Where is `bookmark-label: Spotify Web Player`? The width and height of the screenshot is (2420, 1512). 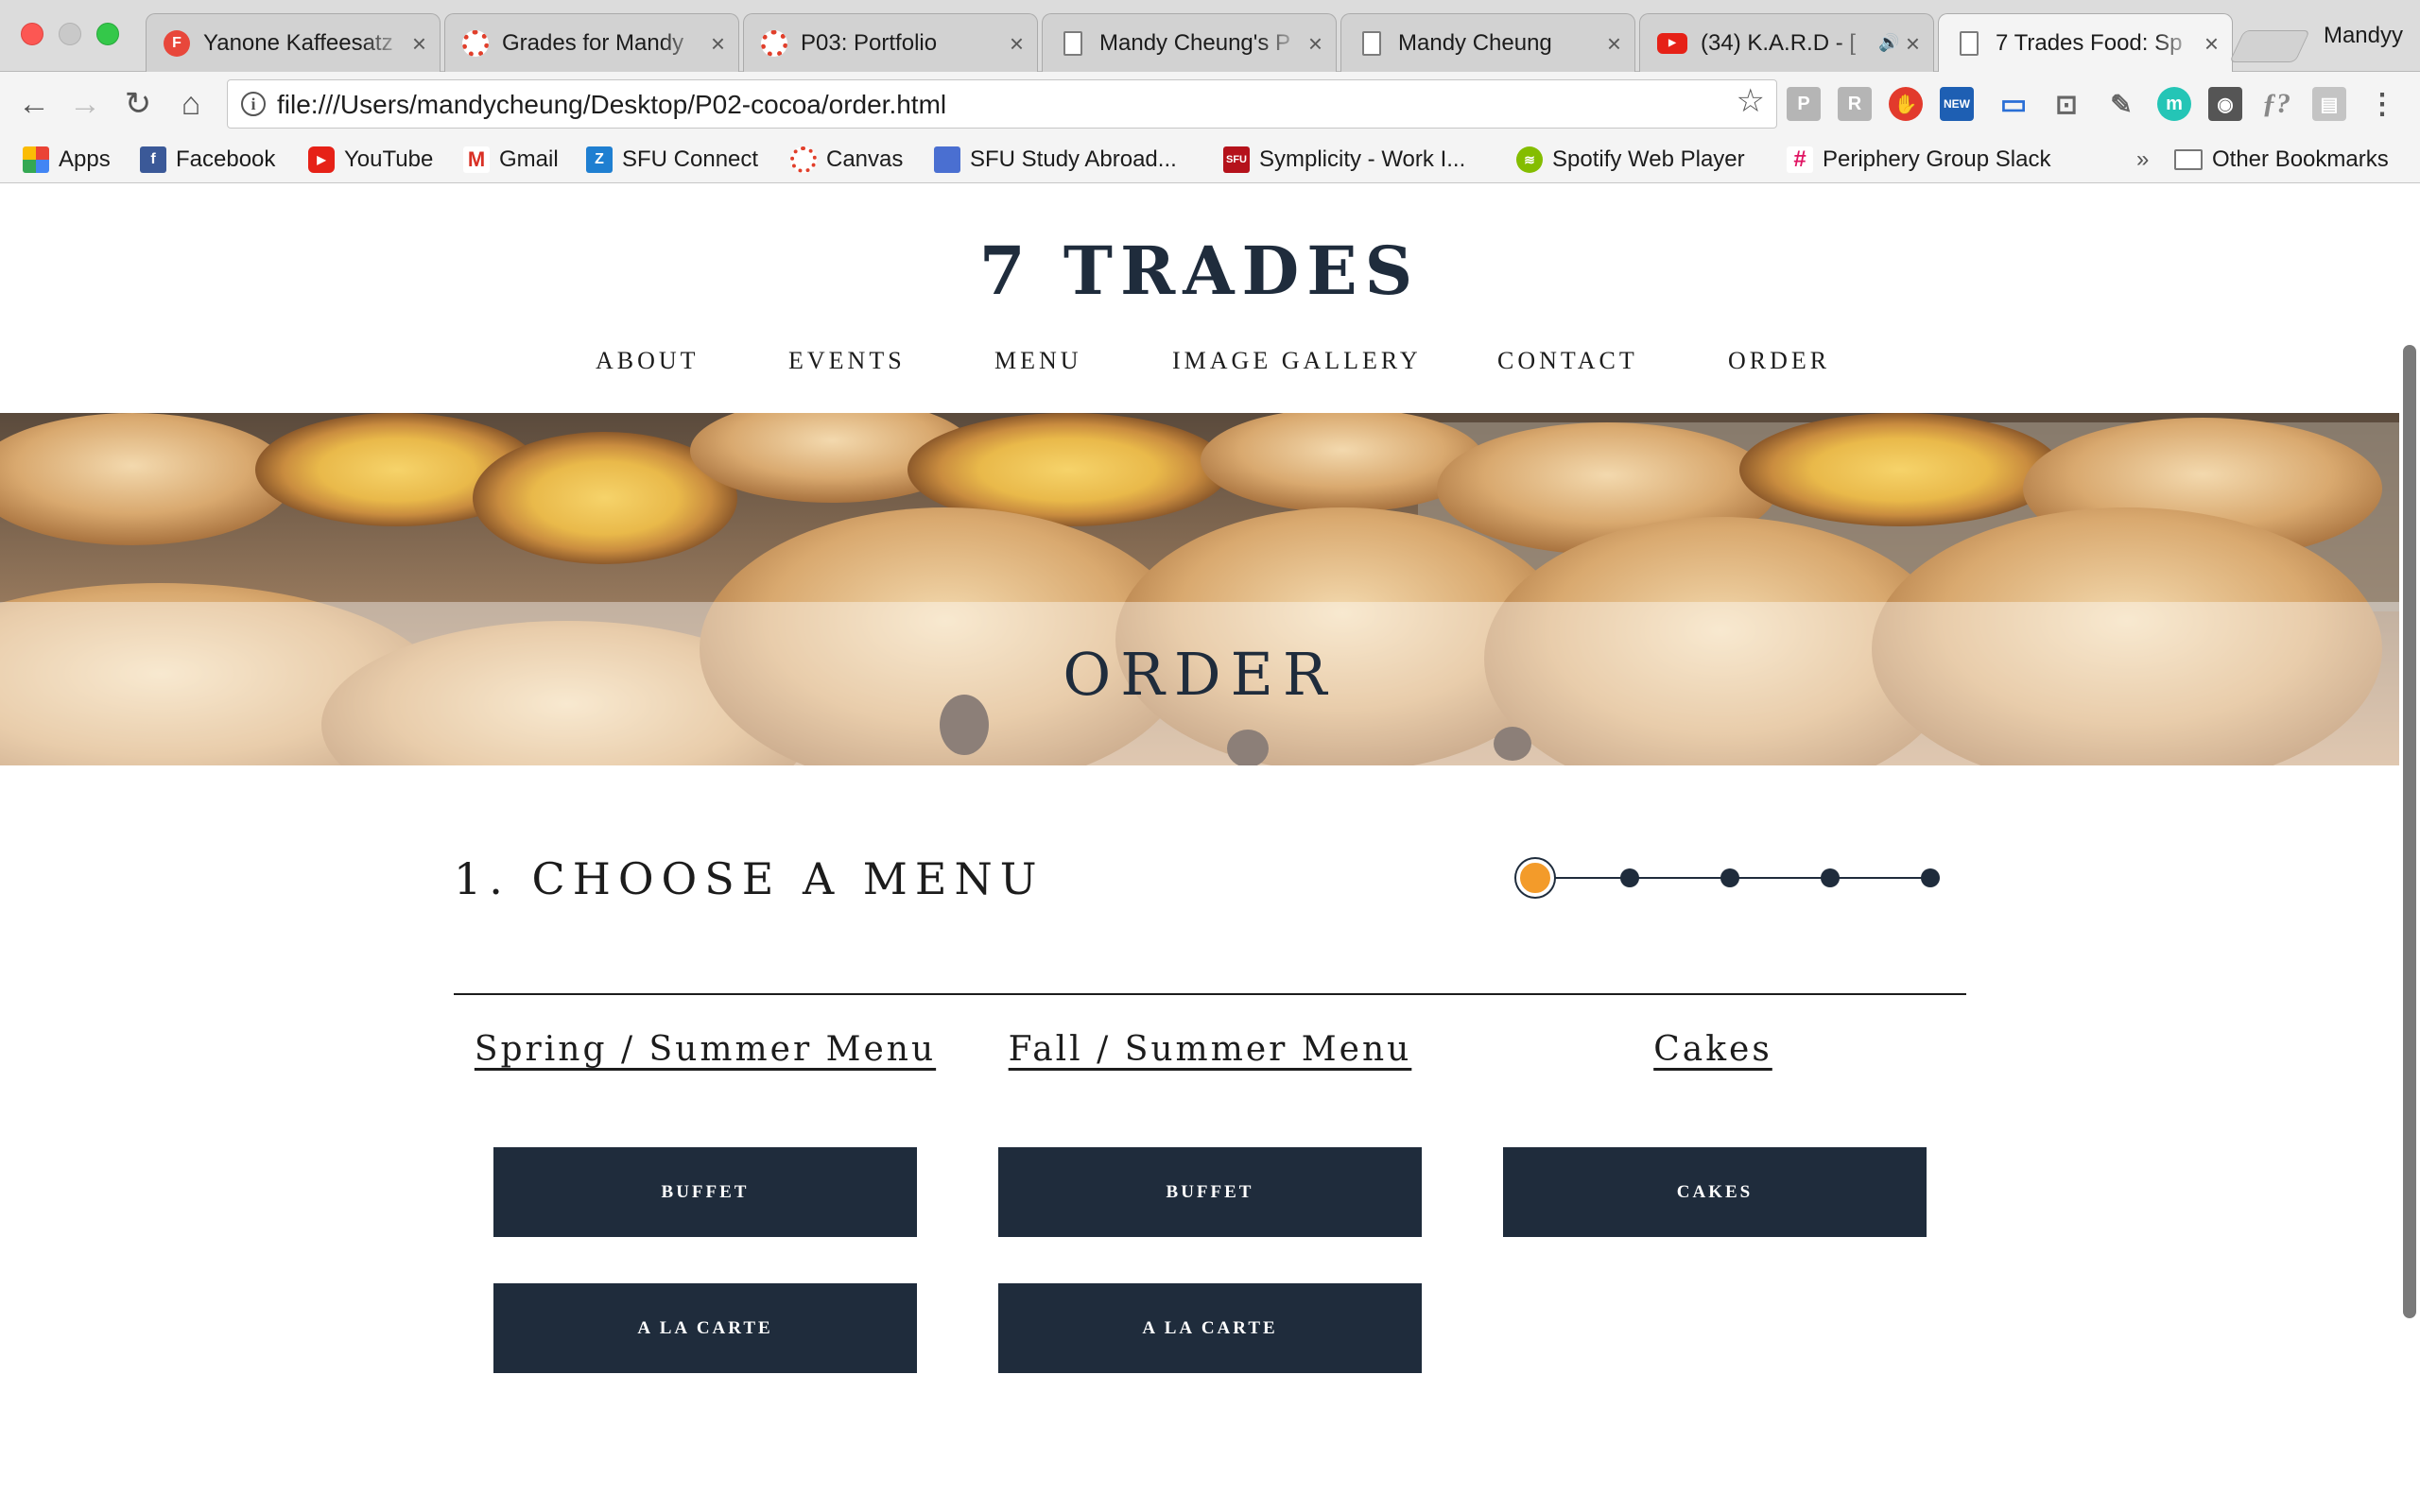 bookmark-label: Spotify Web Player is located at coordinates (1648, 159).